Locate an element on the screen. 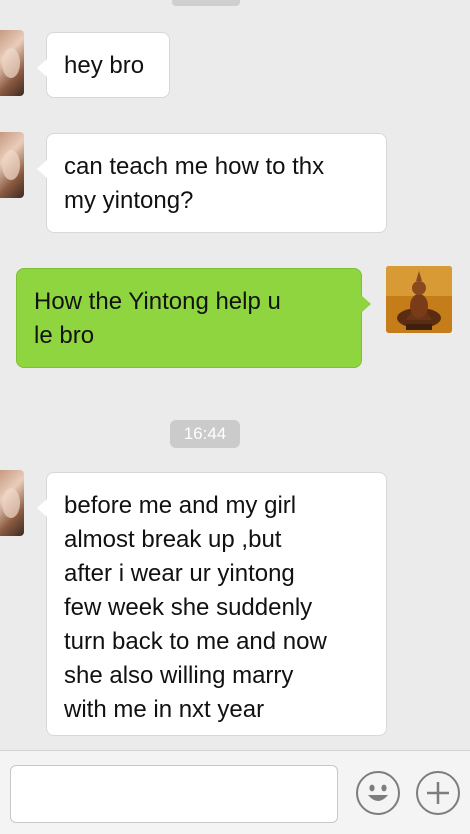  sent-message-bubble: How the Yintong help u le bro is located at coordinates (193, 318).